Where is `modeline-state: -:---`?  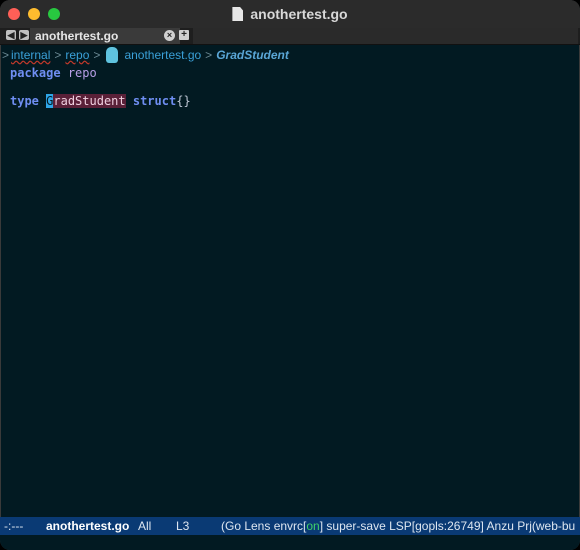 modeline-state: -:--- is located at coordinates (14, 526).